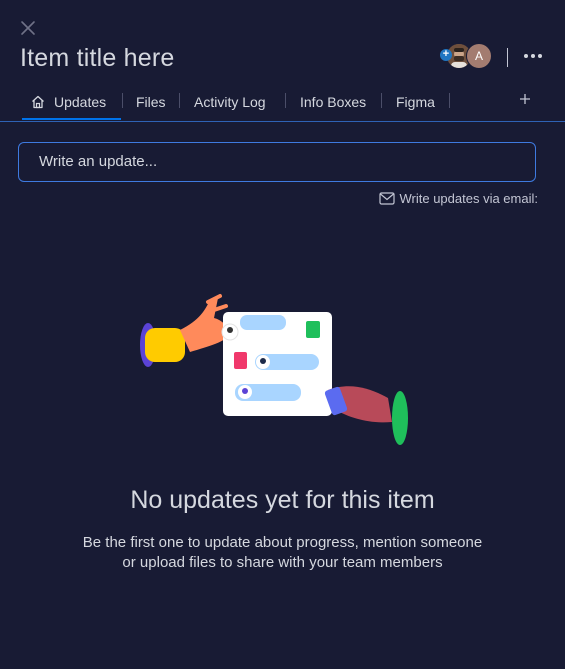 This screenshot has width=565, height=669. I want to click on home-icon, so click(38, 102).